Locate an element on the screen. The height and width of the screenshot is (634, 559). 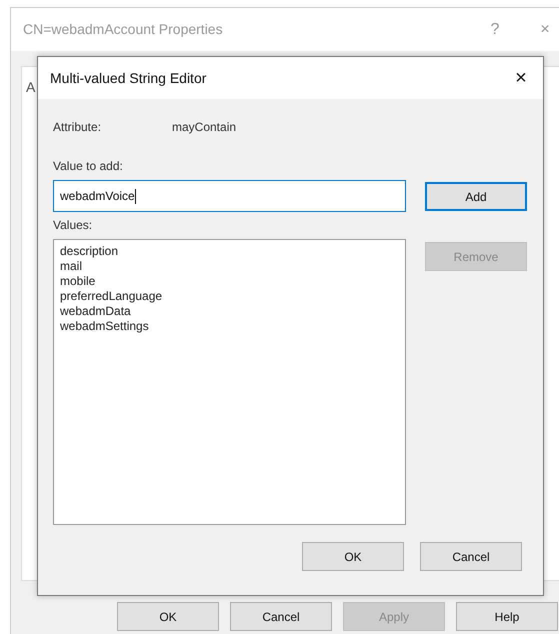
window-title: CN=webadmAccount Properties is located at coordinates (123, 29).